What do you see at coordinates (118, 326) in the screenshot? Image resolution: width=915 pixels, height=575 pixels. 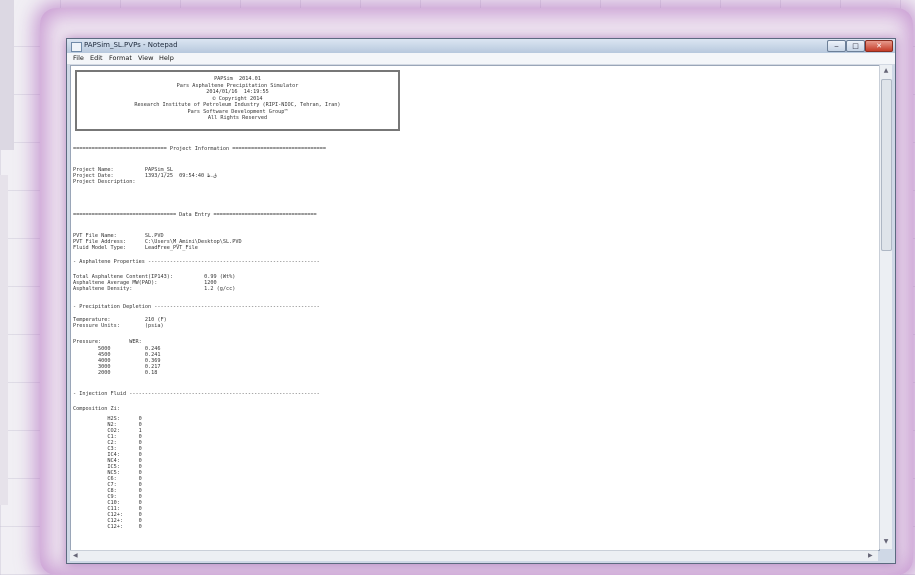 I see `precipitation-line: Pressure Units: (psia)` at bounding box center [118, 326].